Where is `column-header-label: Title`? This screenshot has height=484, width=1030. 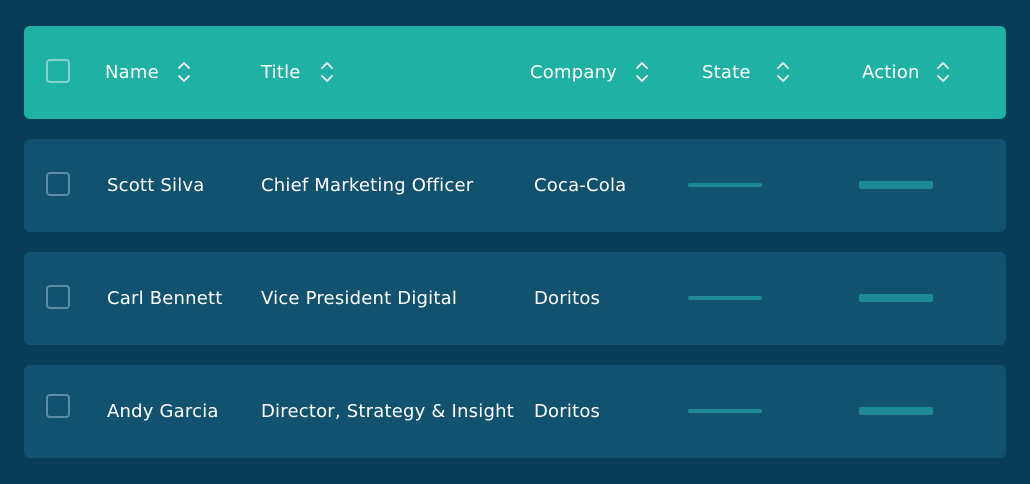
column-header-label: Title is located at coordinates (281, 72).